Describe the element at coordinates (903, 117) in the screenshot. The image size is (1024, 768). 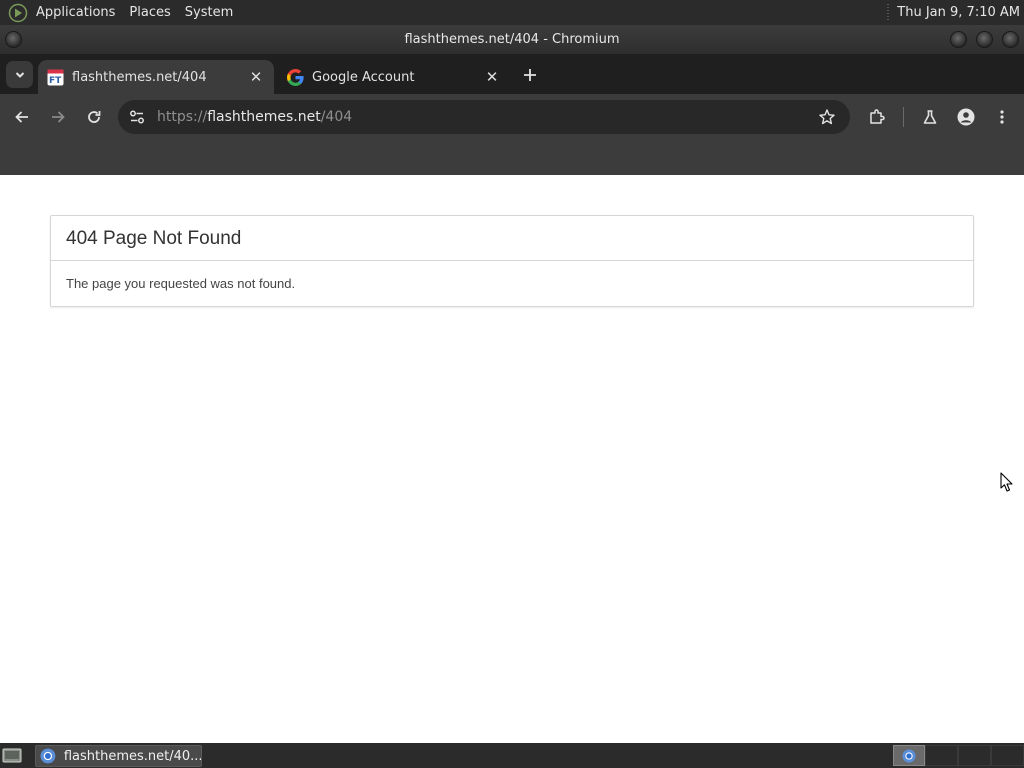
I see `toolbar-separator` at that location.